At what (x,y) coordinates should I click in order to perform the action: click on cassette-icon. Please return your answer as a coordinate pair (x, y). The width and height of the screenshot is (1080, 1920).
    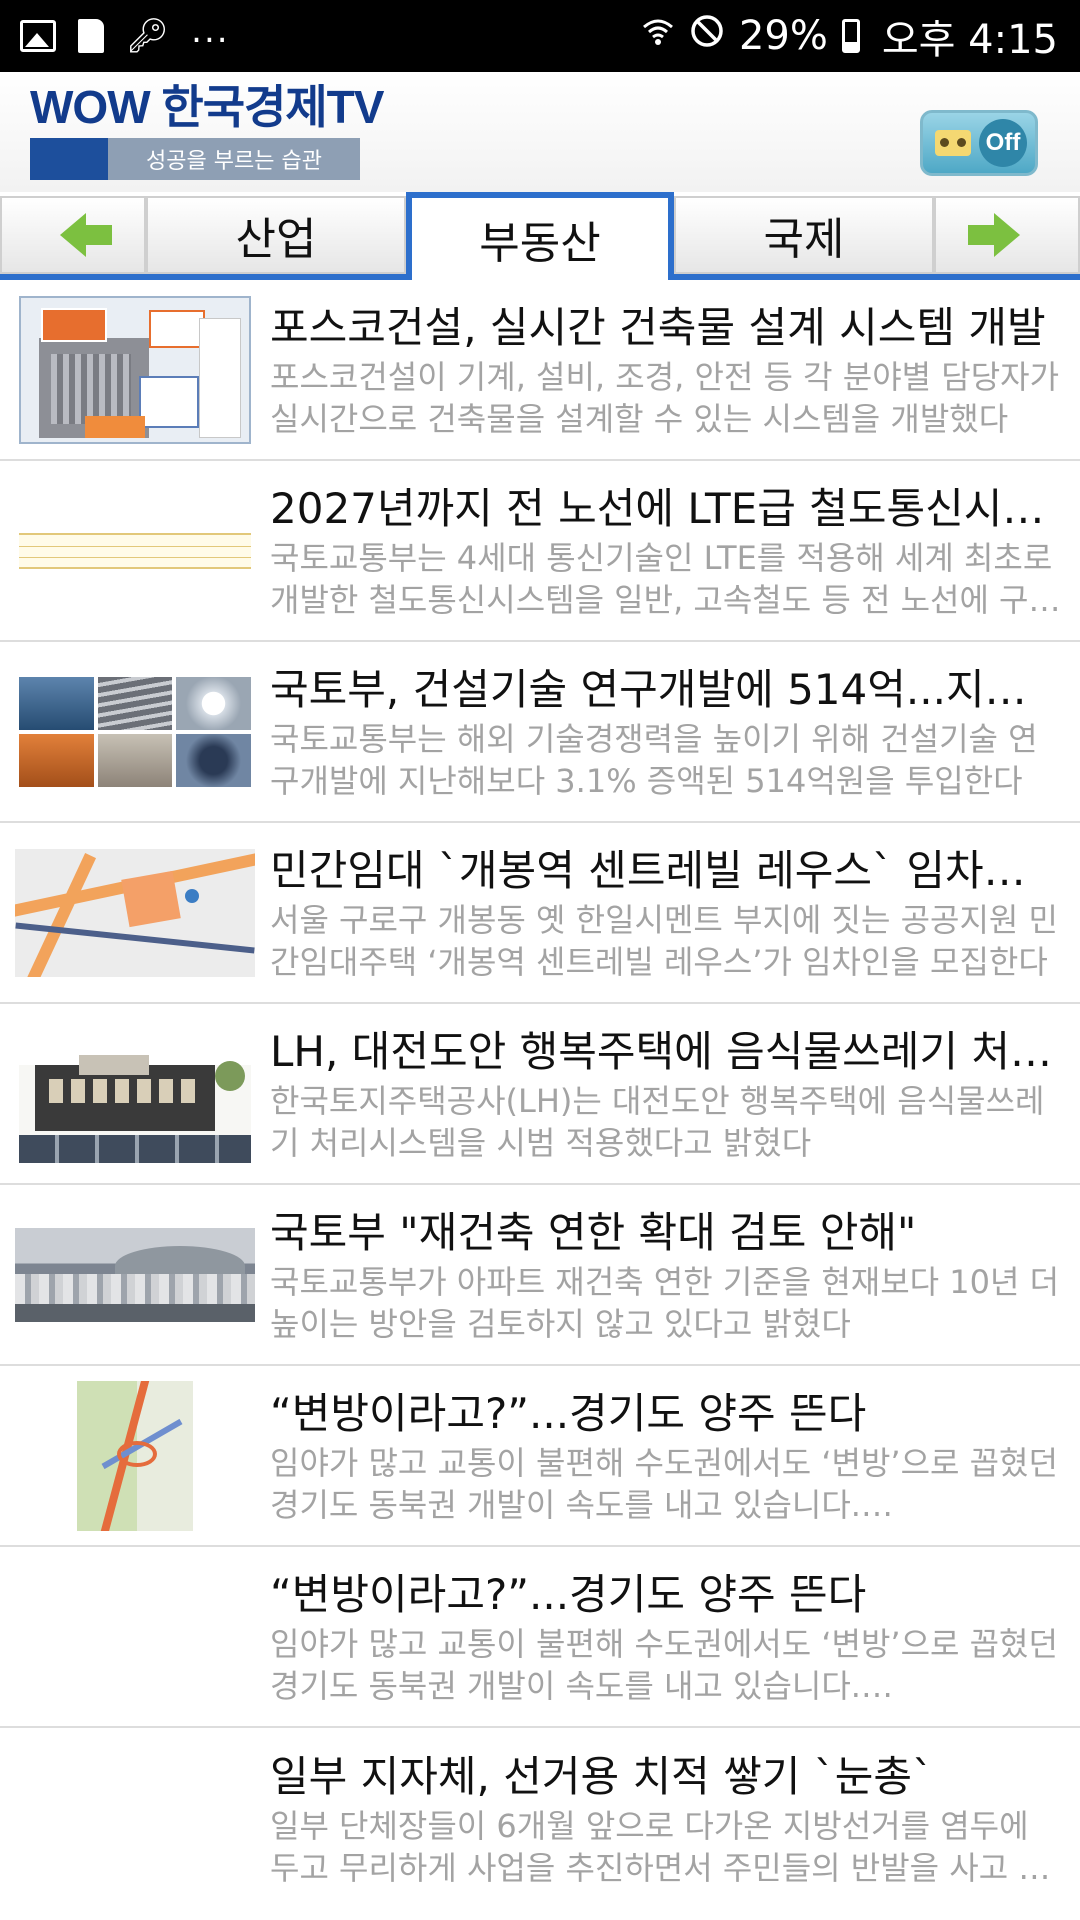
    Looking at the image, I should click on (953, 143).